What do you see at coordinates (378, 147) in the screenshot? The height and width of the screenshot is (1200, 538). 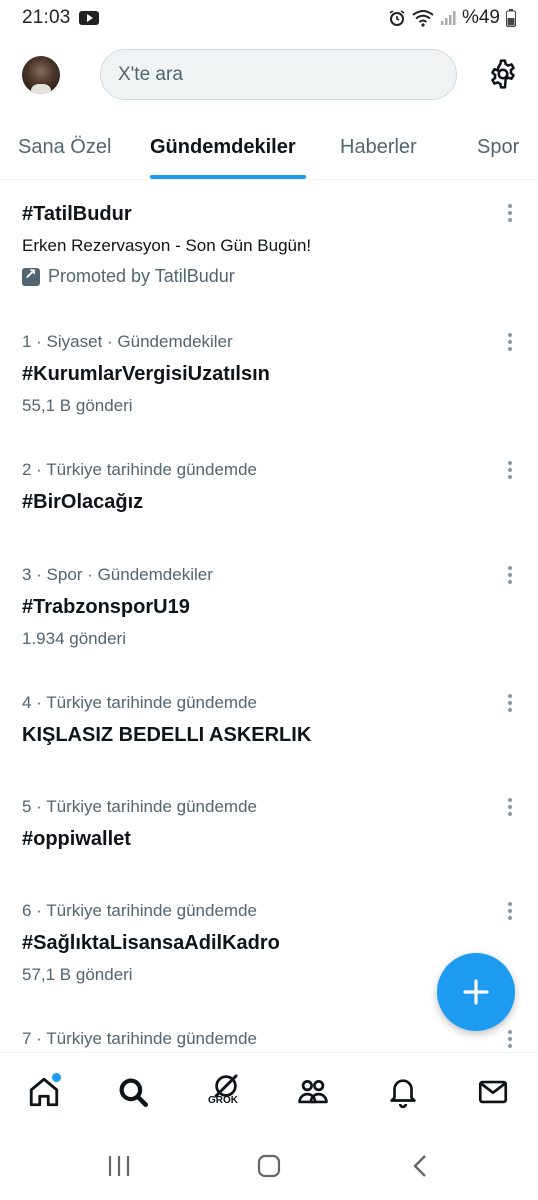 I see `tab-haberler: Haberler` at bounding box center [378, 147].